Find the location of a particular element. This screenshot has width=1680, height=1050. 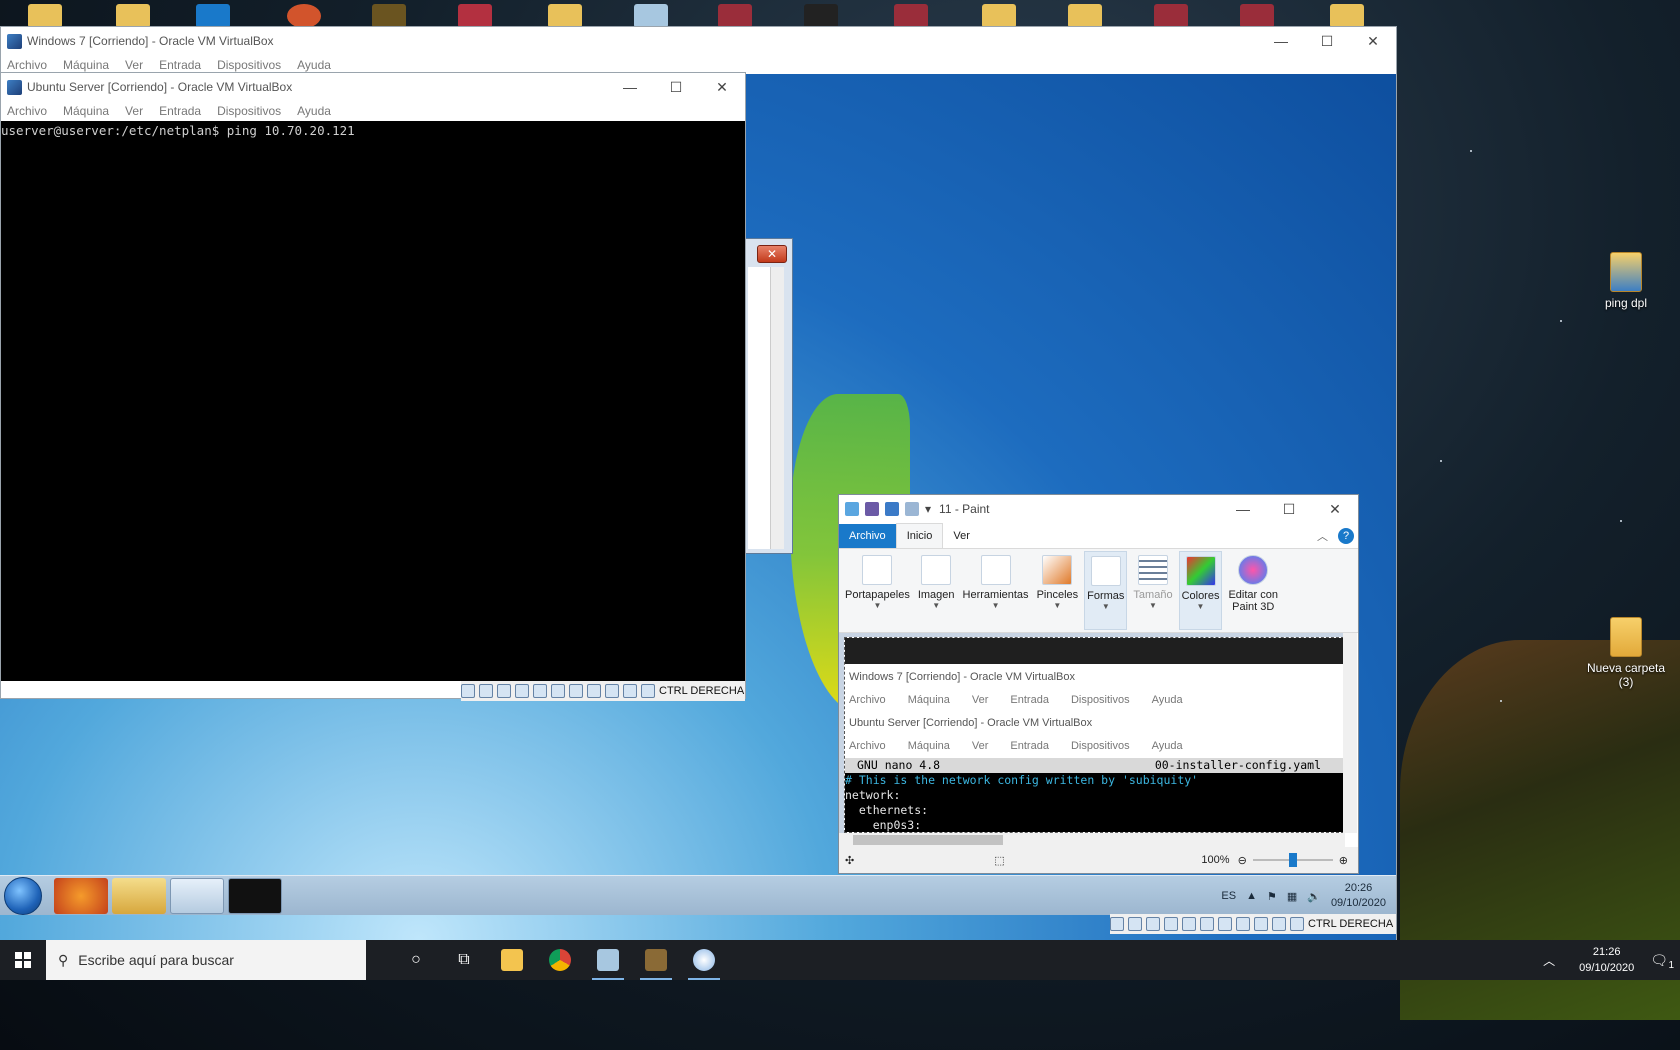

audio-icon is located at coordinates (504, 691).